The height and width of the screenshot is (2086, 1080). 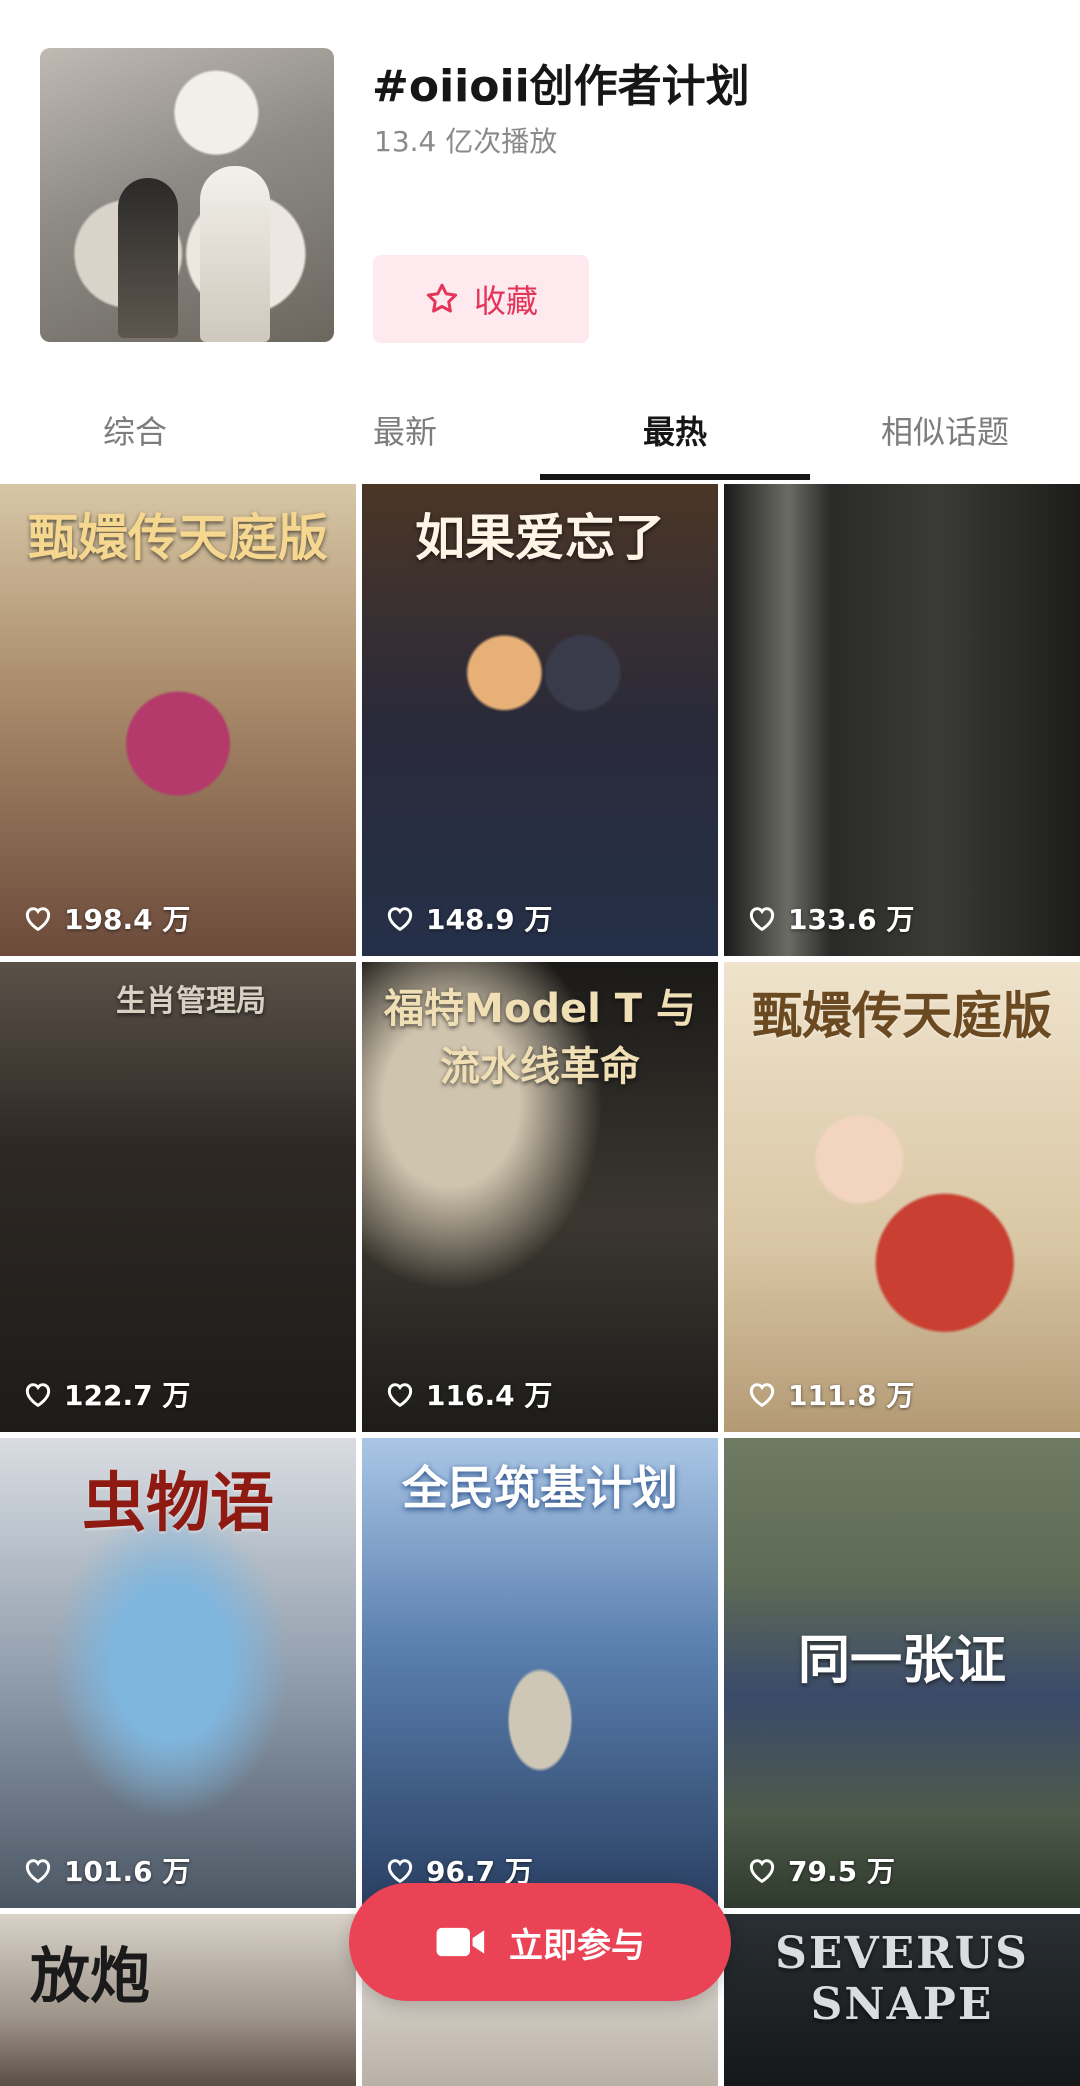 What do you see at coordinates (127, 1871) in the screenshot?
I see `like-count-text: 101.6 万` at bounding box center [127, 1871].